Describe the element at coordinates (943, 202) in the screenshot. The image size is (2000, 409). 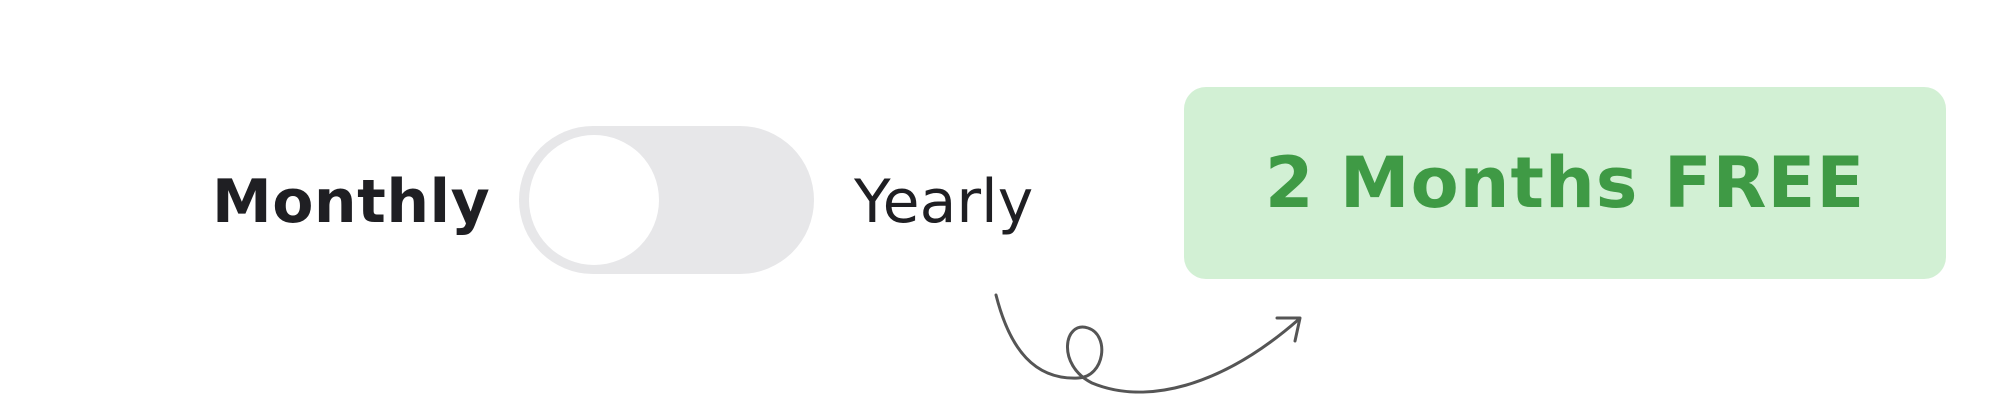
I see `yearly-label: Yearly` at that location.